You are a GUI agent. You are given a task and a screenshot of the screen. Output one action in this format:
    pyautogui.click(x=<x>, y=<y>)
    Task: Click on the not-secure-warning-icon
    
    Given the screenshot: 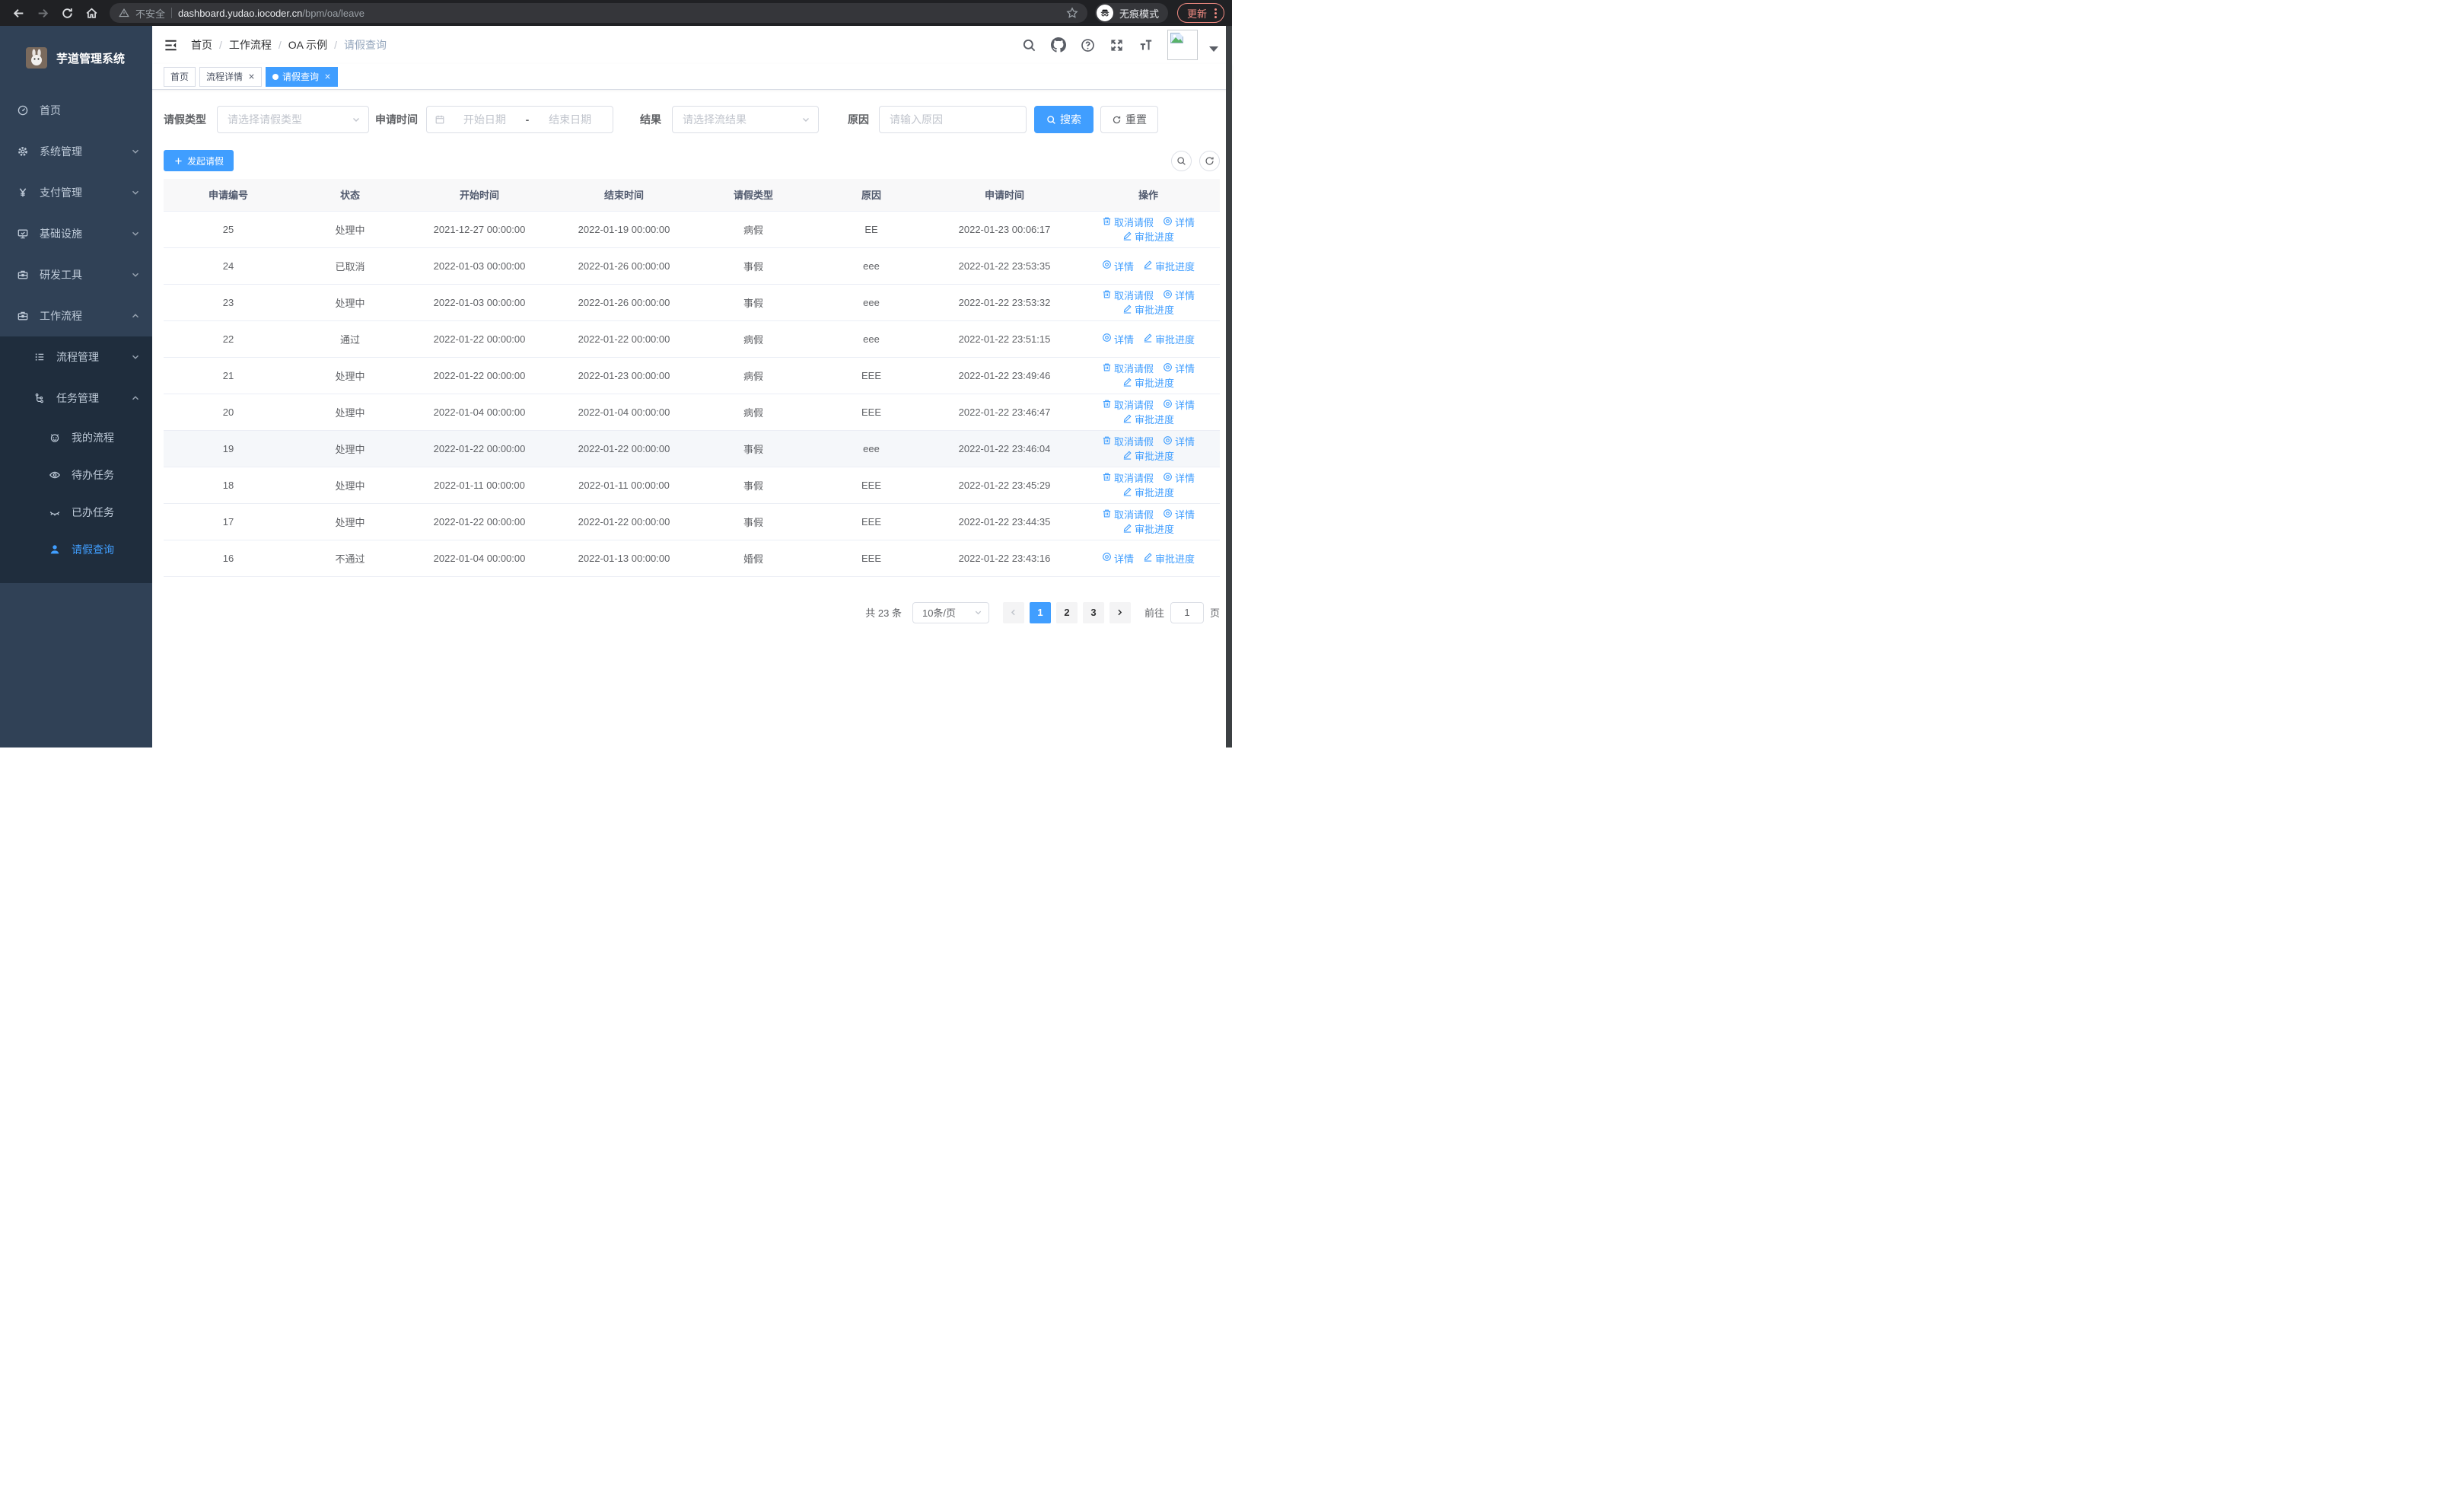 What is the action you would take?
    pyautogui.click(x=124, y=13)
    